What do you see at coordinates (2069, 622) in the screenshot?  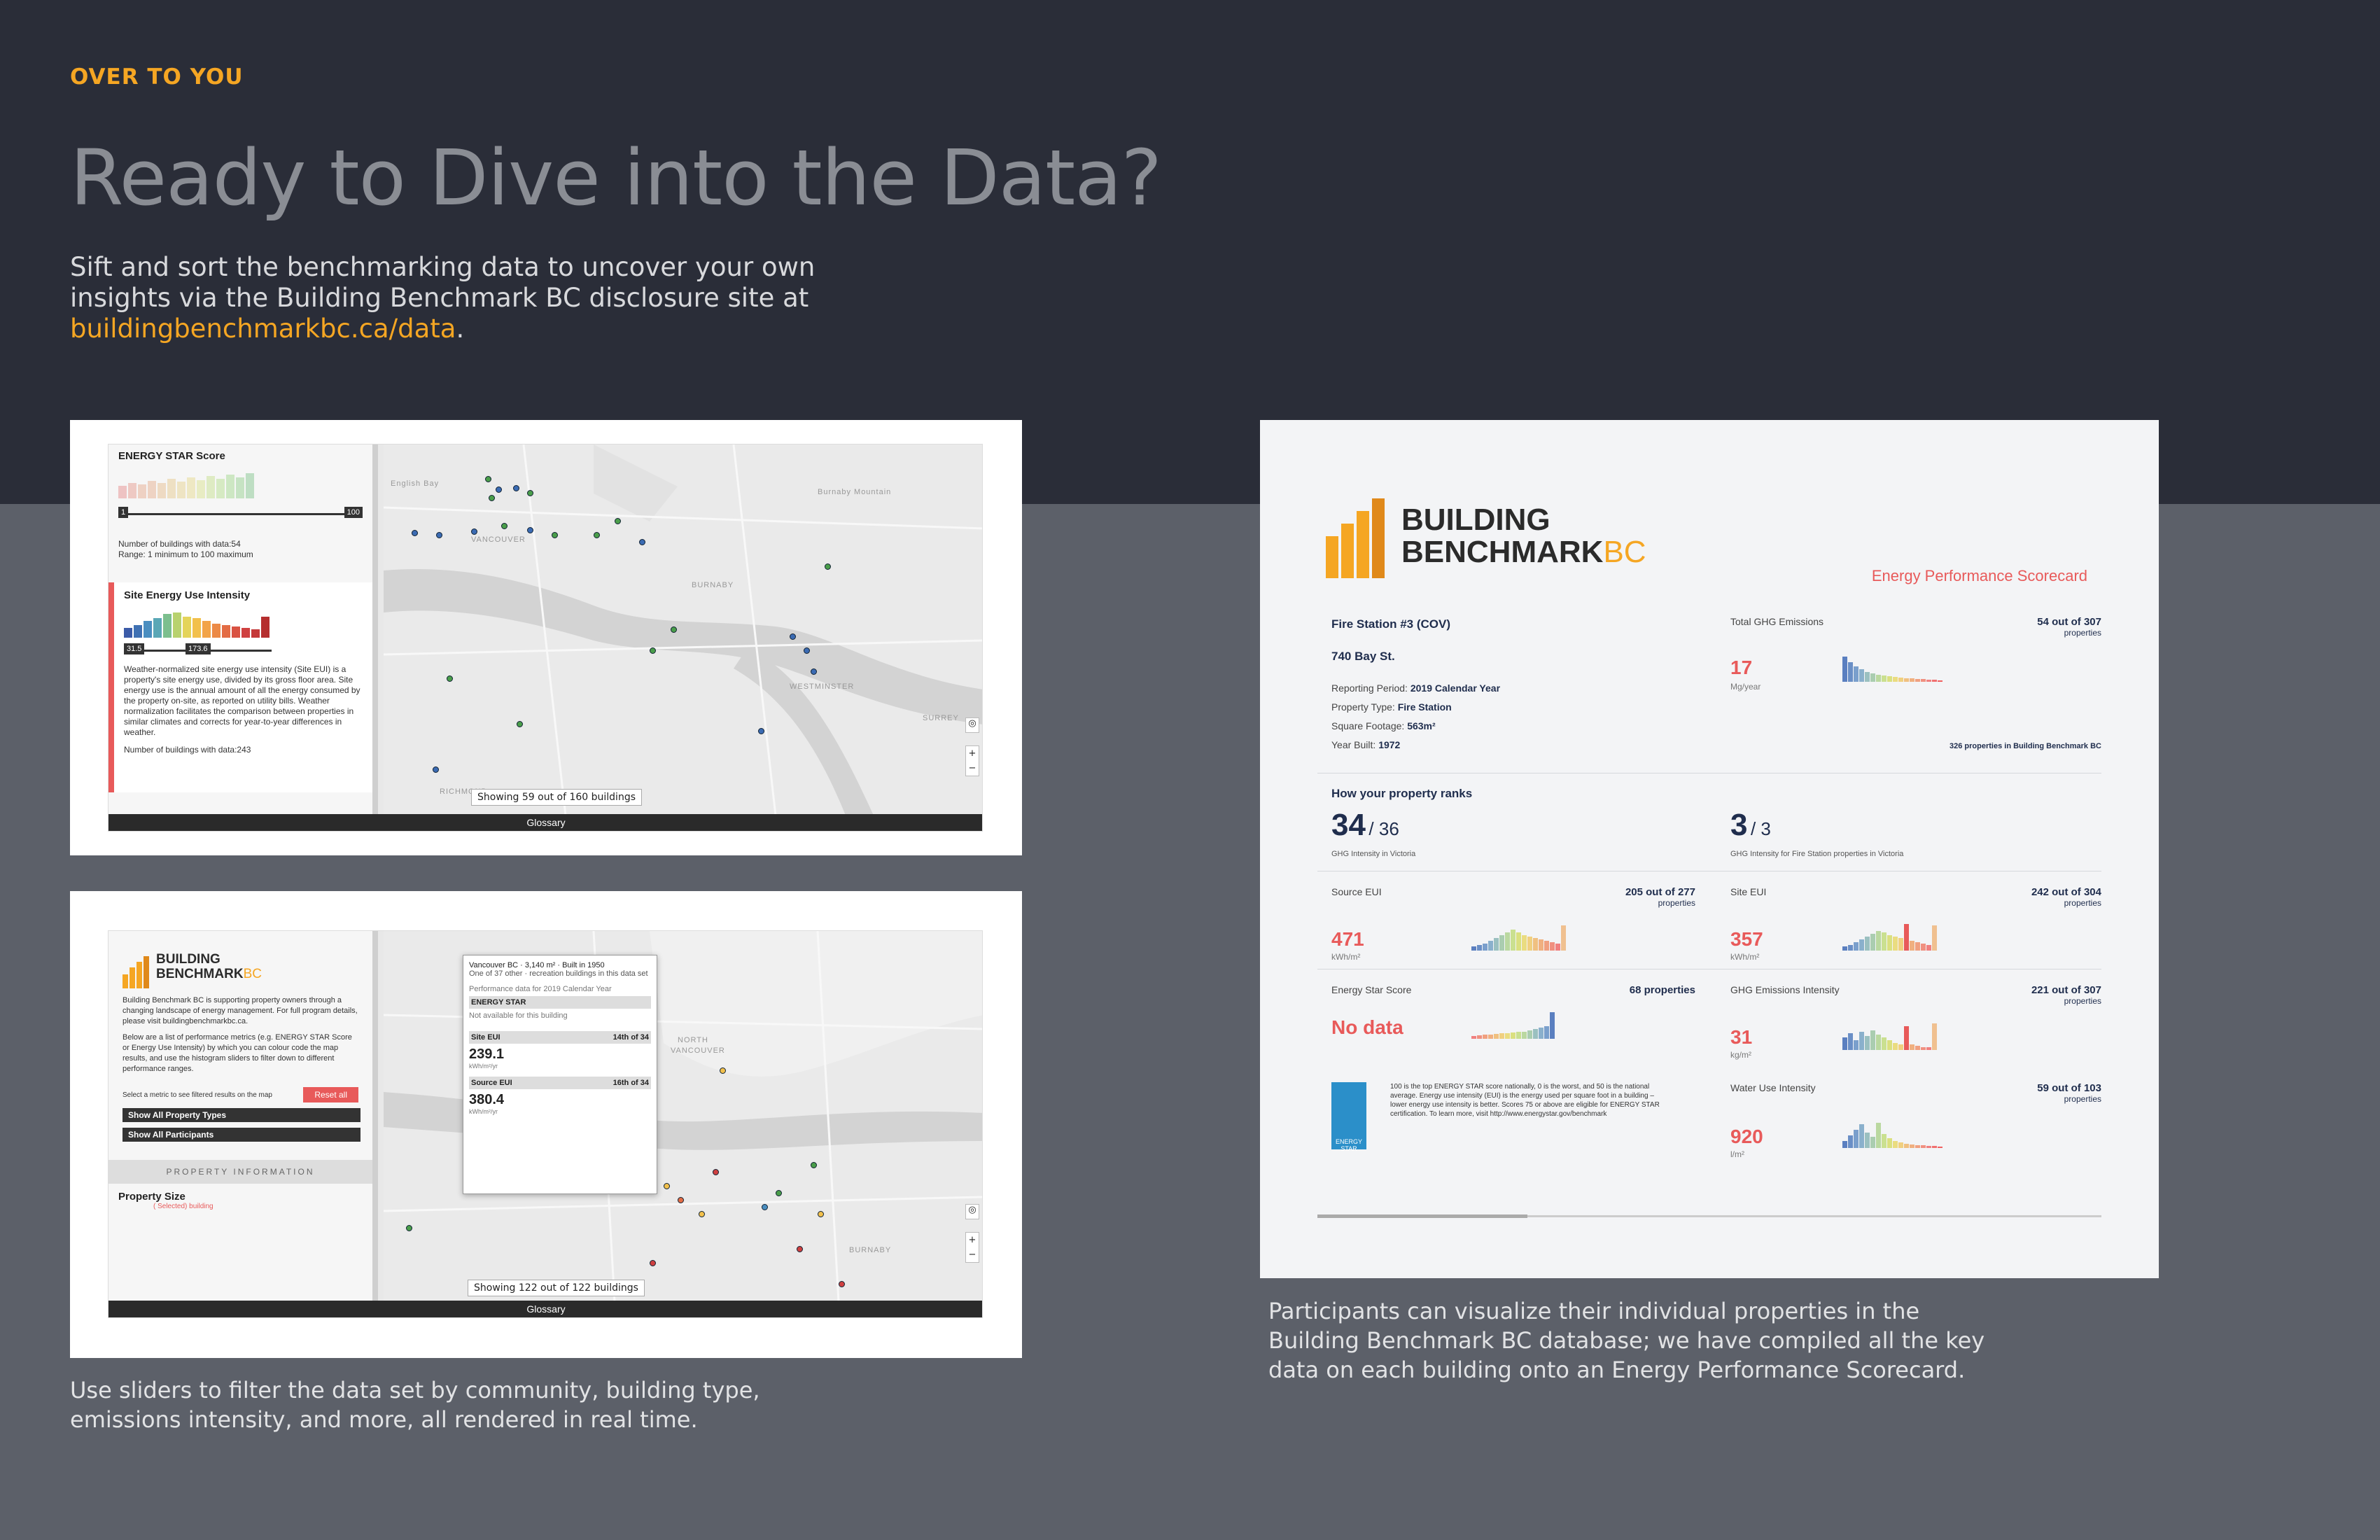 I see `ghg-rank-value: 54 out of 307` at bounding box center [2069, 622].